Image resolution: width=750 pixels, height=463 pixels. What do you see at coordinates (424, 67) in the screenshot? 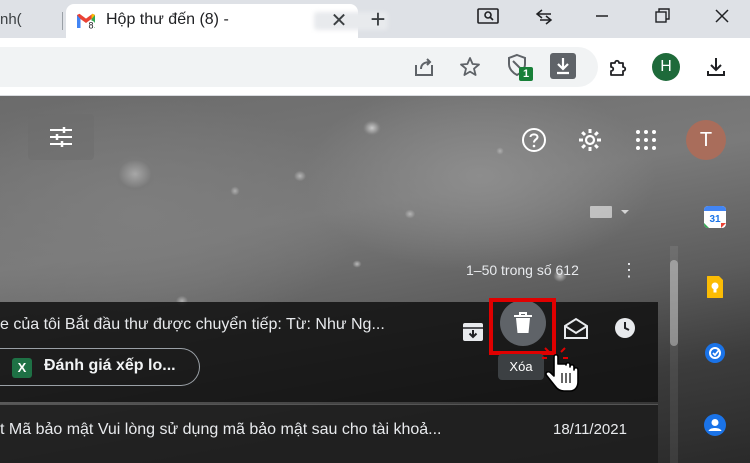
I see `share-icon` at bounding box center [424, 67].